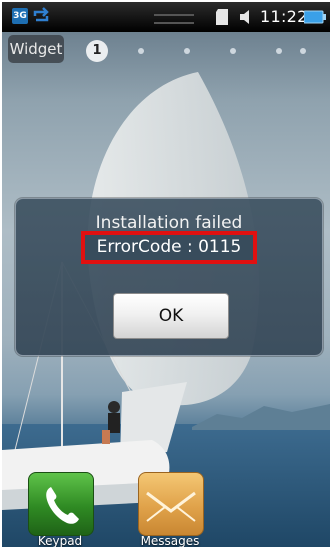  Describe the element at coordinates (315, 17) in the screenshot. I see `battery-icon` at that location.